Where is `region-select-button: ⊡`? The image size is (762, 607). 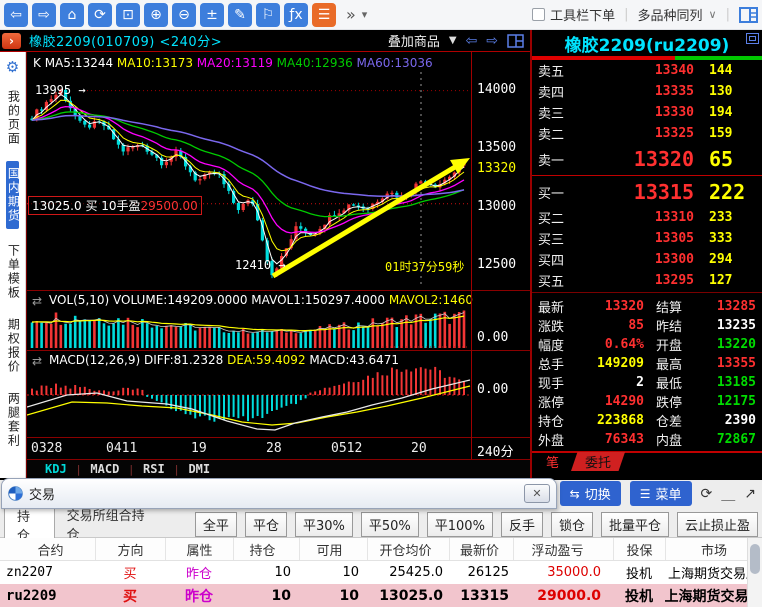
region-select-button: ⊡ is located at coordinates (128, 14).